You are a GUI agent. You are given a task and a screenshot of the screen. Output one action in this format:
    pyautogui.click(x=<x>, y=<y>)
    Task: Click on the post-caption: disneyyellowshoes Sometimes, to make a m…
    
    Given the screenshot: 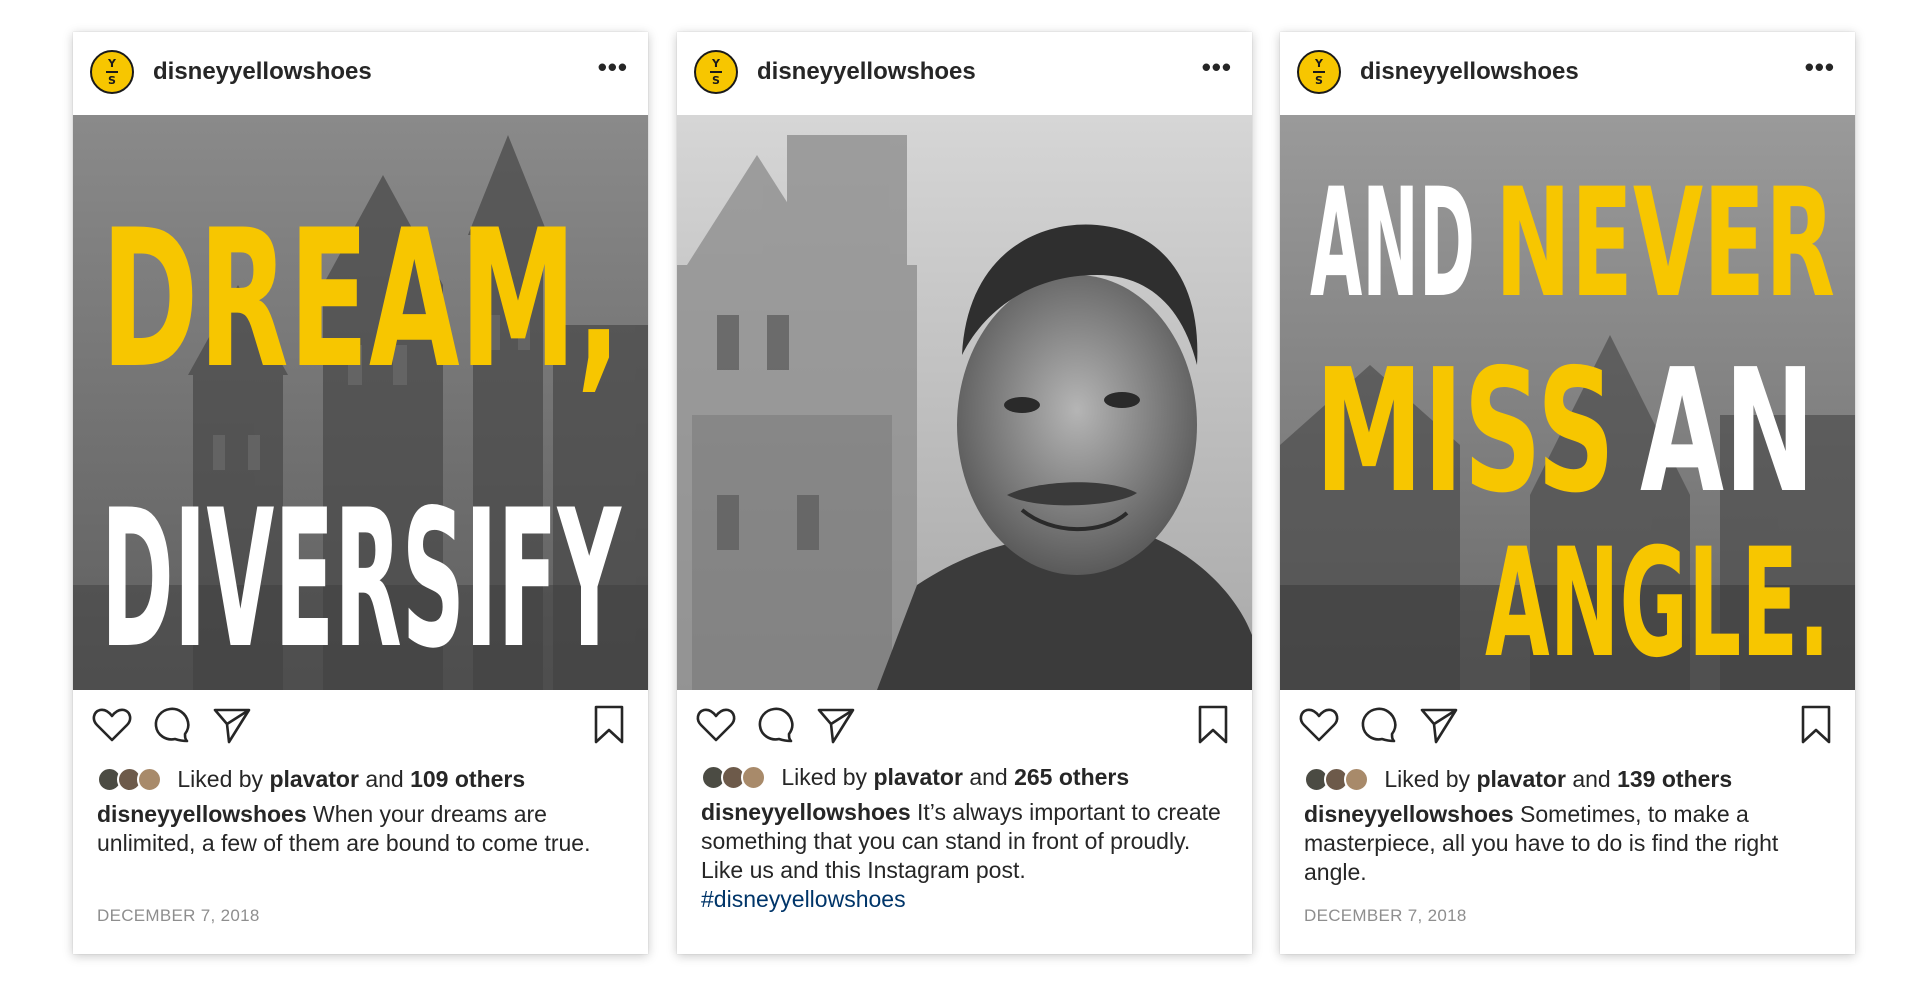 What is the action you would take?
    pyautogui.click(x=1569, y=843)
    